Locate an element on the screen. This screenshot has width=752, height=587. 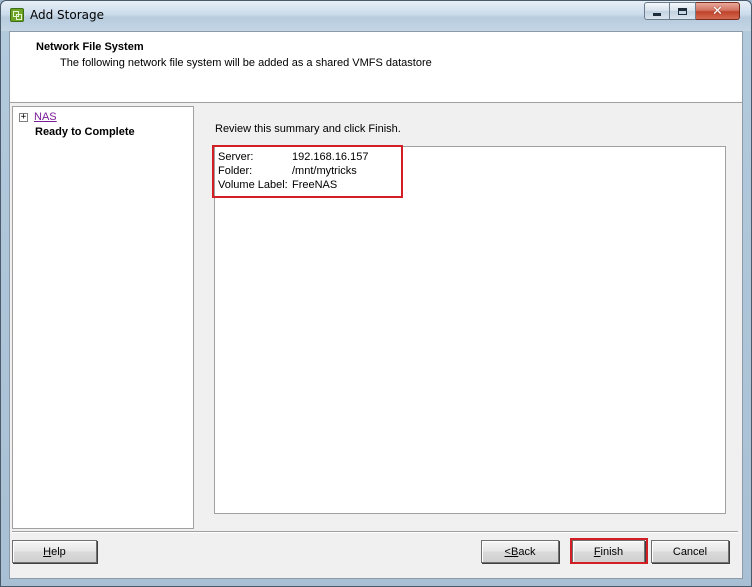
review-instruction: Review this summary and click Finish. is located at coordinates (308, 129).